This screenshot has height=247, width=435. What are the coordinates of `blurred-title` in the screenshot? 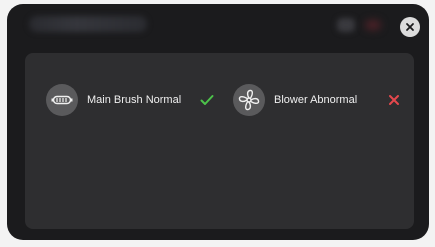 It's located at (88, 24).